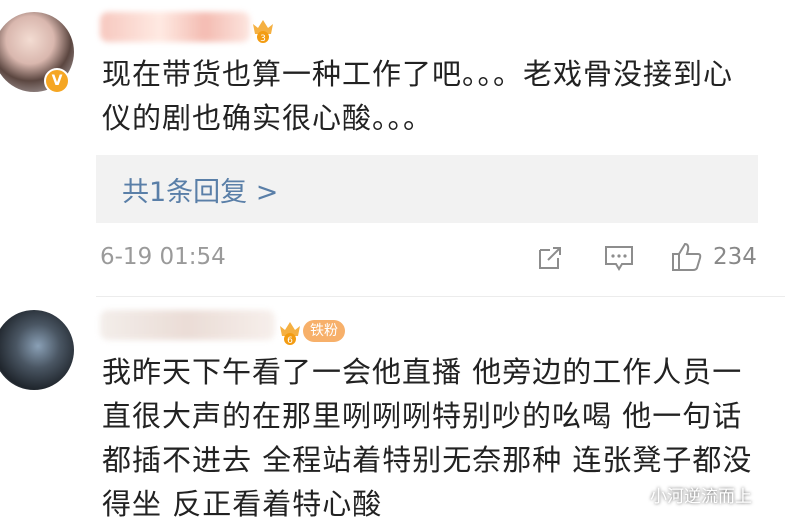 This screenshot has height=526, width=785. What do you see at coordinates (687, 257) in the screenshot?
I see `like-icon` at bounding box center [687, 257].